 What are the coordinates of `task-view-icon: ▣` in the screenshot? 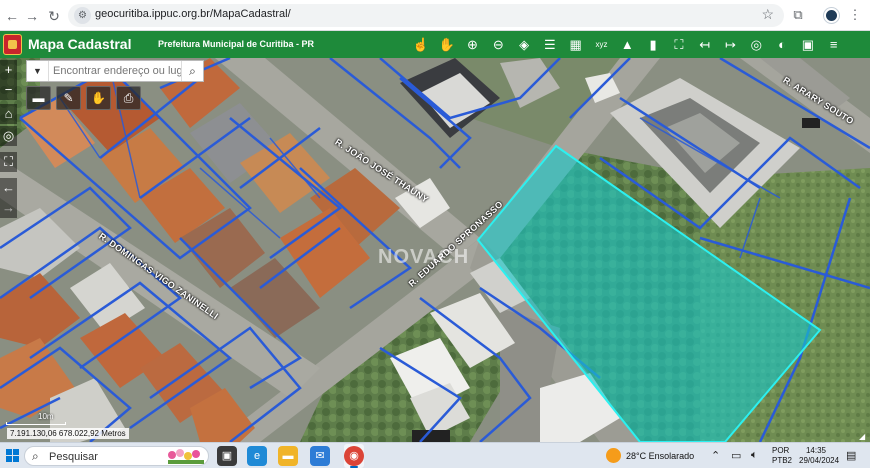 It's located at (227, 456).